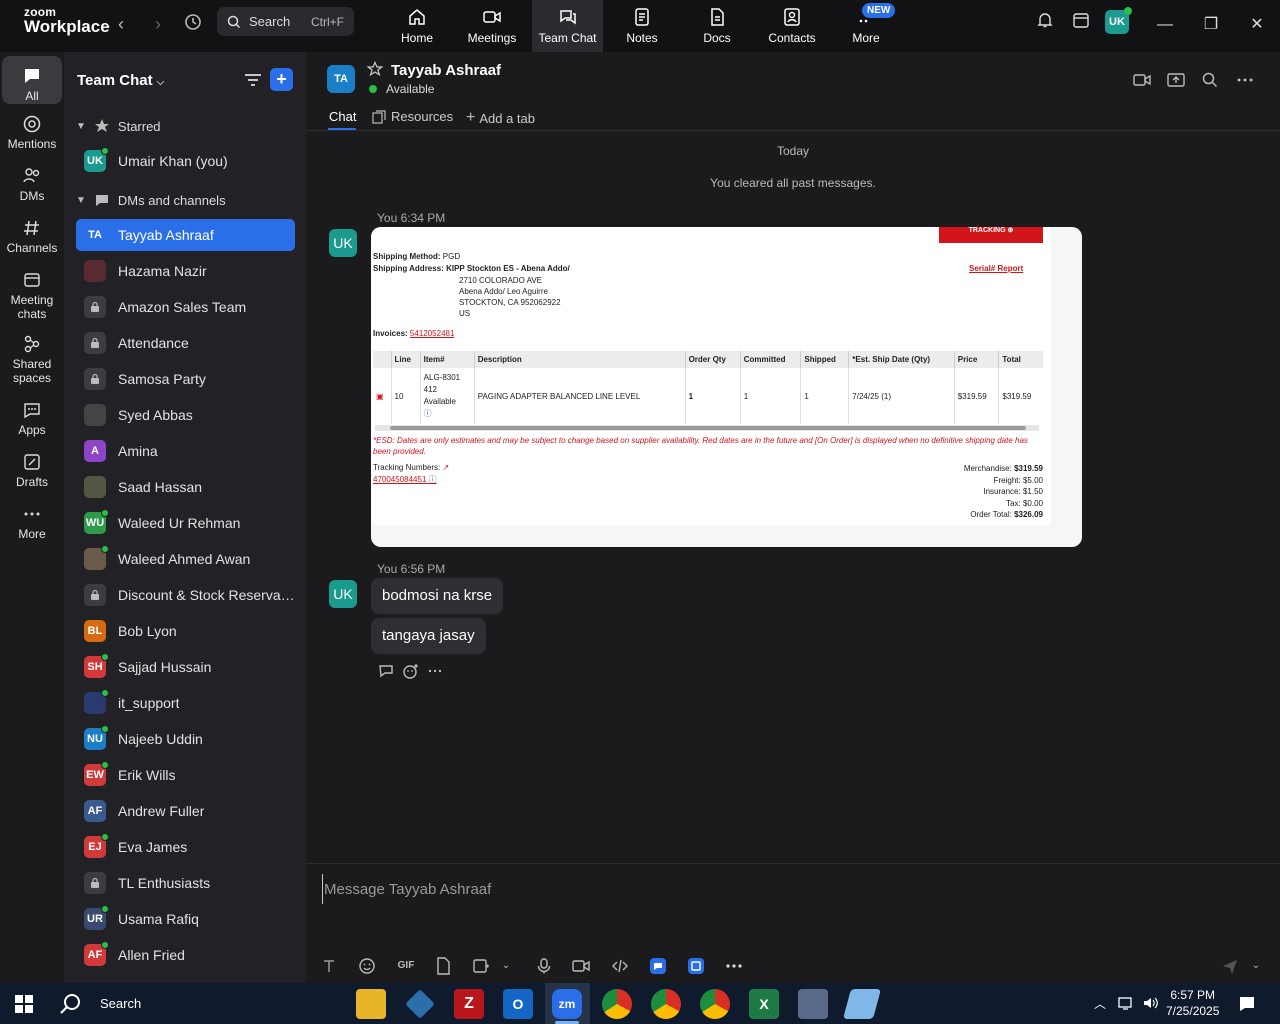 The width and height of the screenshot is (1280, 1024). Describe the element at coordinates (185, 379) in the screenshot. I see `sidebar-item: Samosa Party` at that location.